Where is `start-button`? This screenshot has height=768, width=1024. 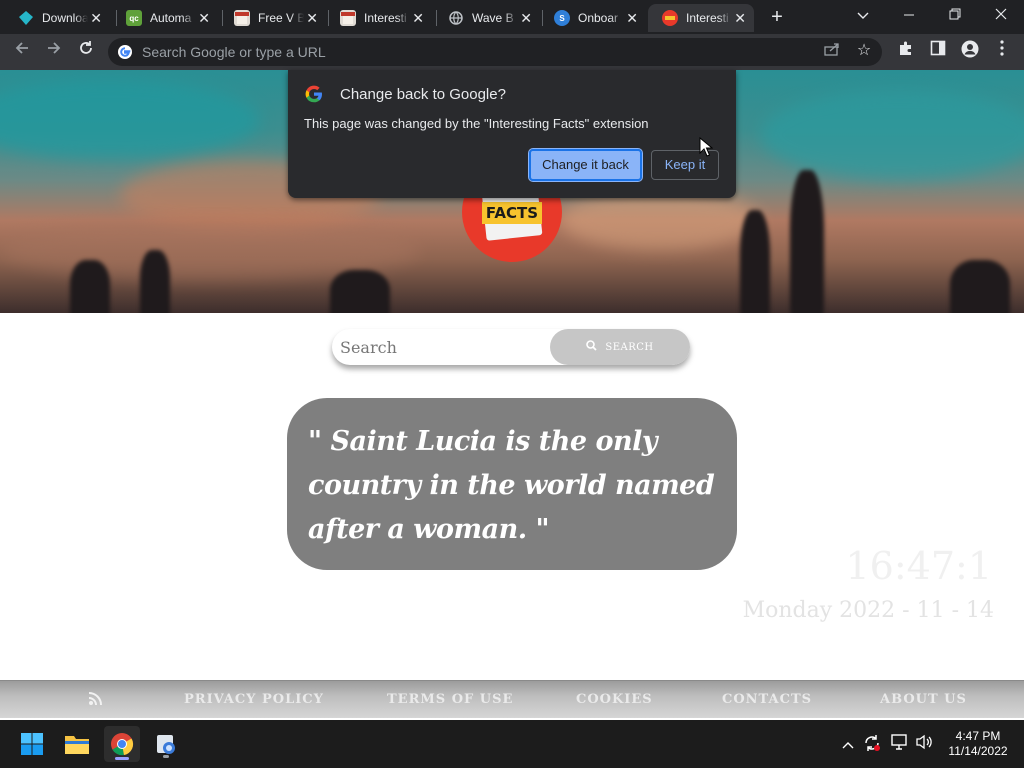
start-button is located at coordinates (32, 744).